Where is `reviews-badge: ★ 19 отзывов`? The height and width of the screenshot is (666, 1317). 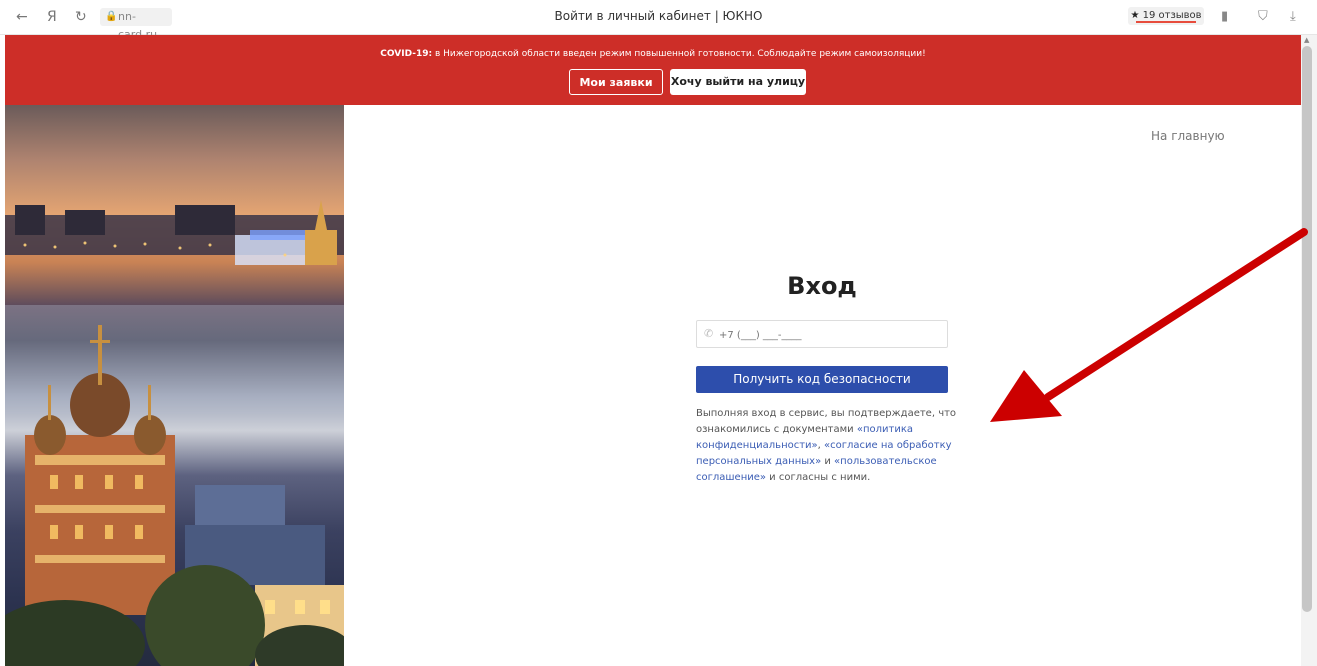
reviews-badge: ★ 19 отзывов is located at coordinates (1166, 16).